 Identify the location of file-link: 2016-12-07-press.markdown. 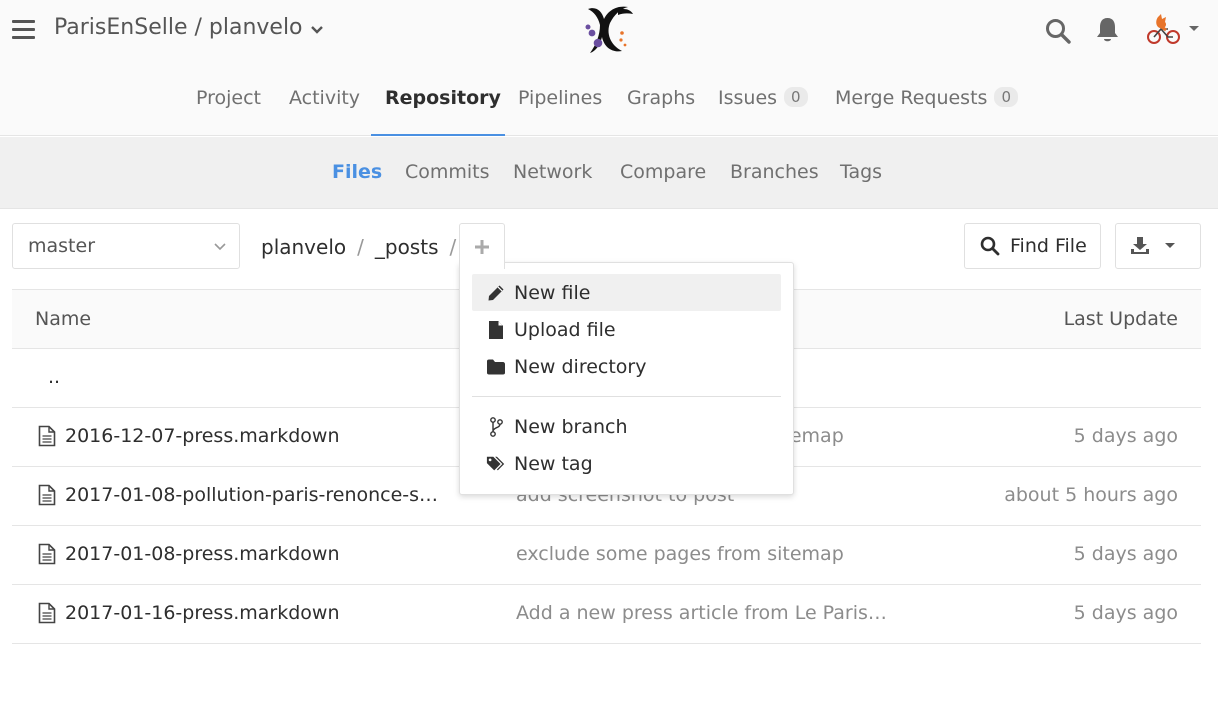
(189, 436).